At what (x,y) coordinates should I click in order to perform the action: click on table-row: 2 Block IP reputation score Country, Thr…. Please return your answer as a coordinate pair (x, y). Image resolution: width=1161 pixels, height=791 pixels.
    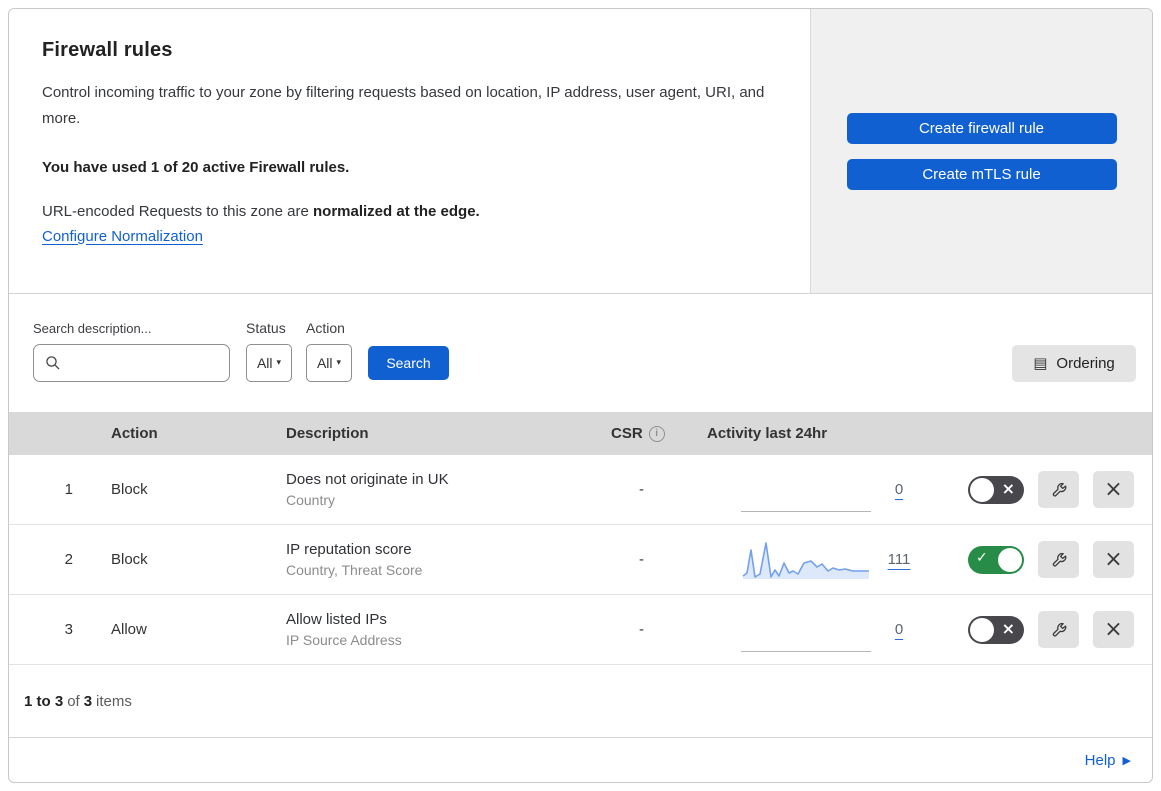
    Looking at the image, I should click on (580, 560).